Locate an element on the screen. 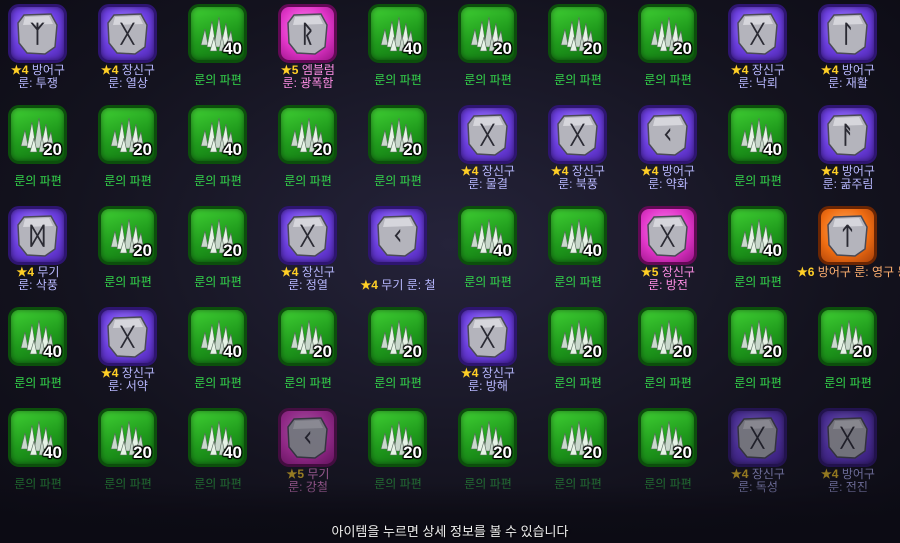 The image size is (900, 543). rune-item-slot: ᛚ ★4 방어구 룬: 재활 is located at coordinates (856, 54).